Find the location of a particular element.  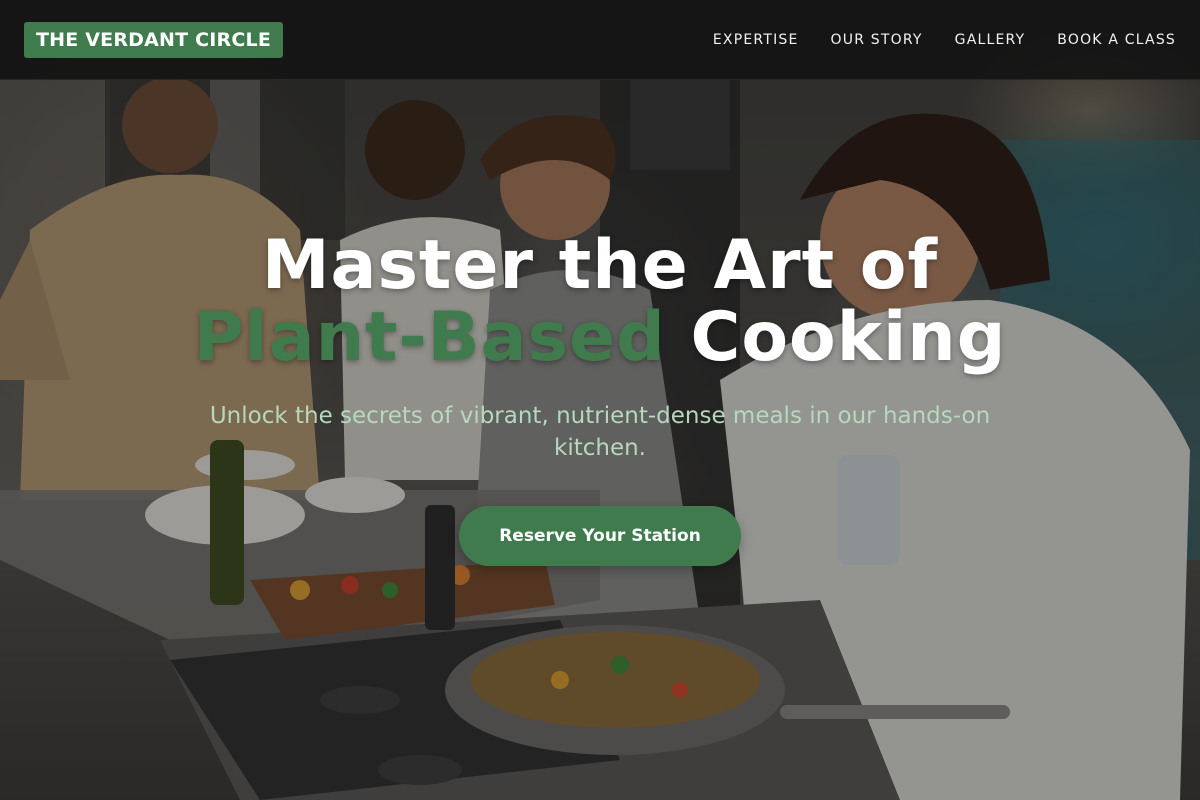

hero-title-accent: Plant-Based is located at coordinates (429, 337).